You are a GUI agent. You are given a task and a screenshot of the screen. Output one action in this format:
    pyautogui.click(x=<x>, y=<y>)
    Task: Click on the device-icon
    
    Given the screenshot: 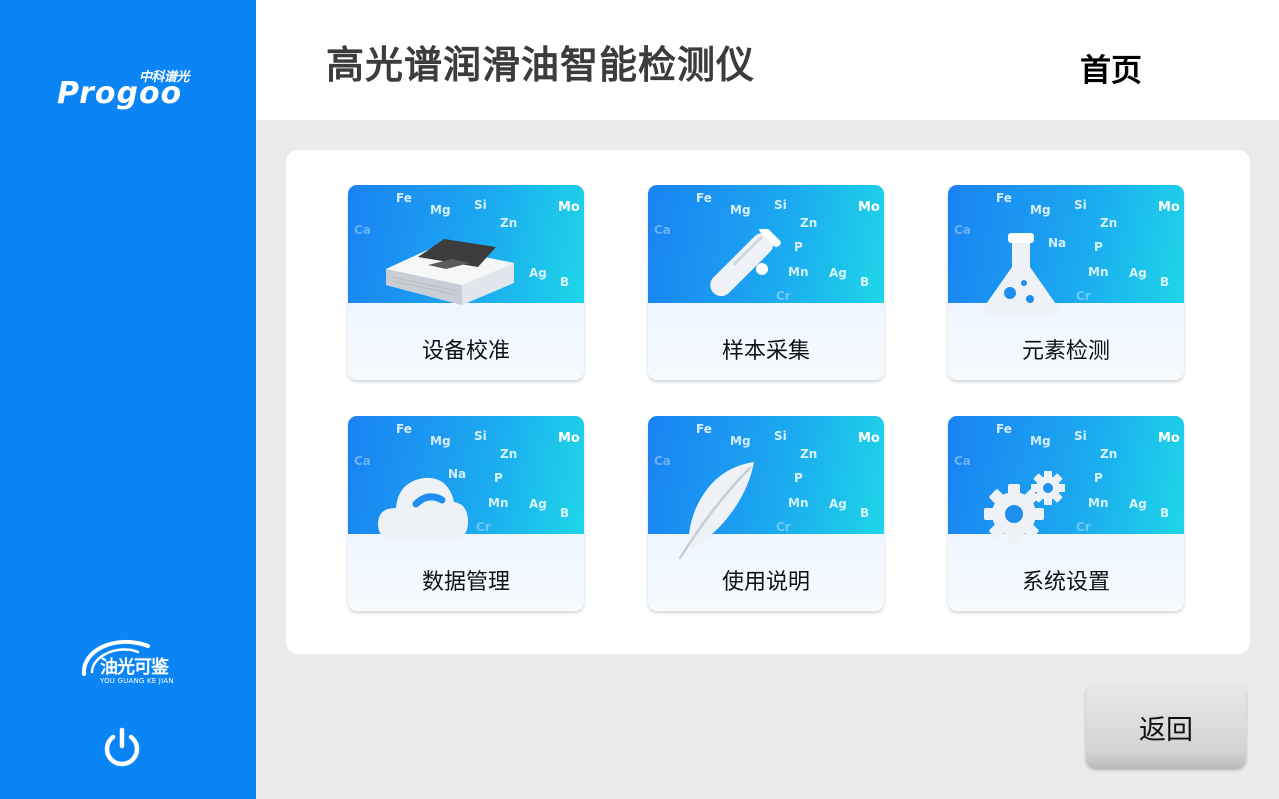 What is the action you would take?
    pyautogui.click(x=450, y=272)
    